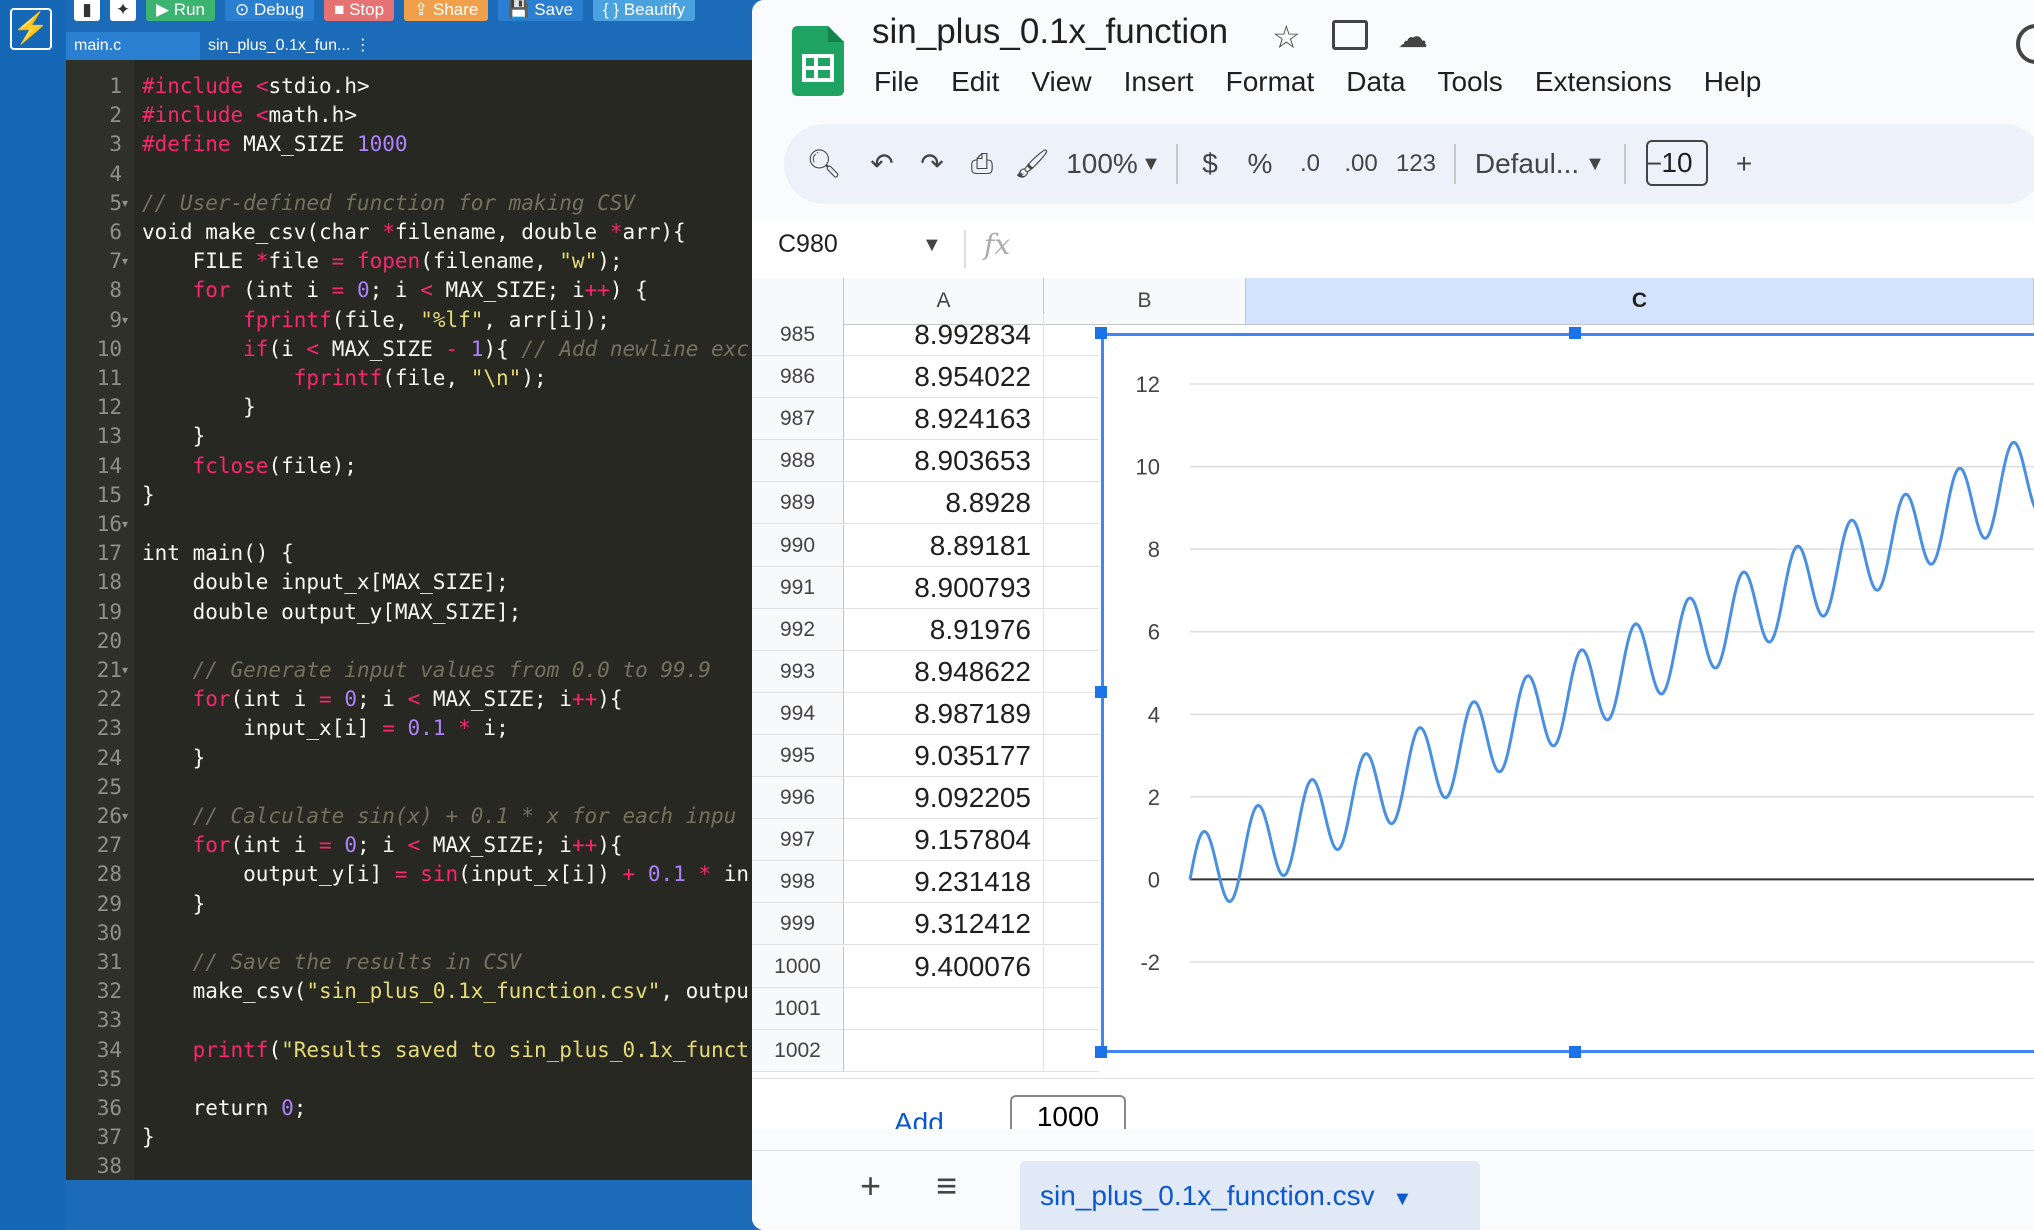 This screenshot has height=1230, width=2034. Describe the element at coordinates (445, 349) in the screenshot. I see `code-line: if(i < MAX_SIZE - 1){ // Add newline exc` at that location.